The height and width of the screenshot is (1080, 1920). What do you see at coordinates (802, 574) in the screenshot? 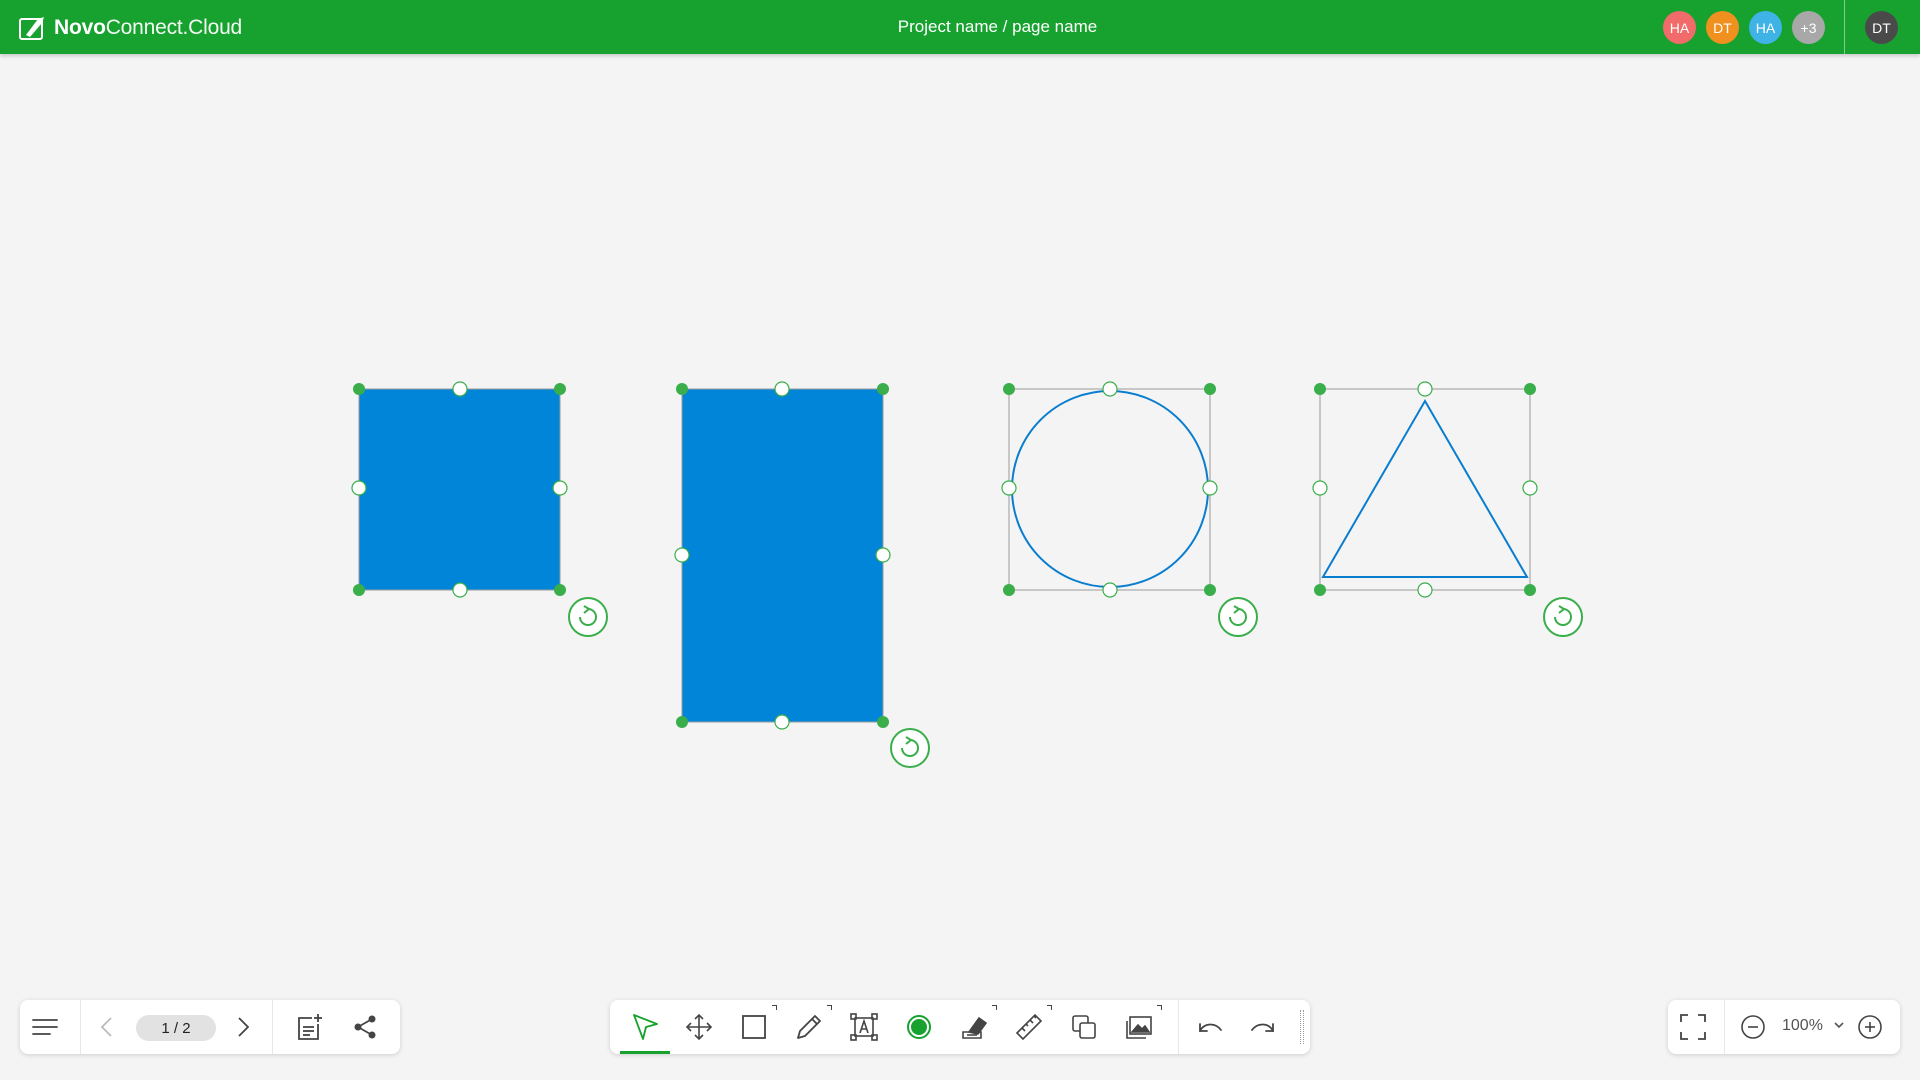
I see `rectangle-shape` at bounding box center [802, 574].